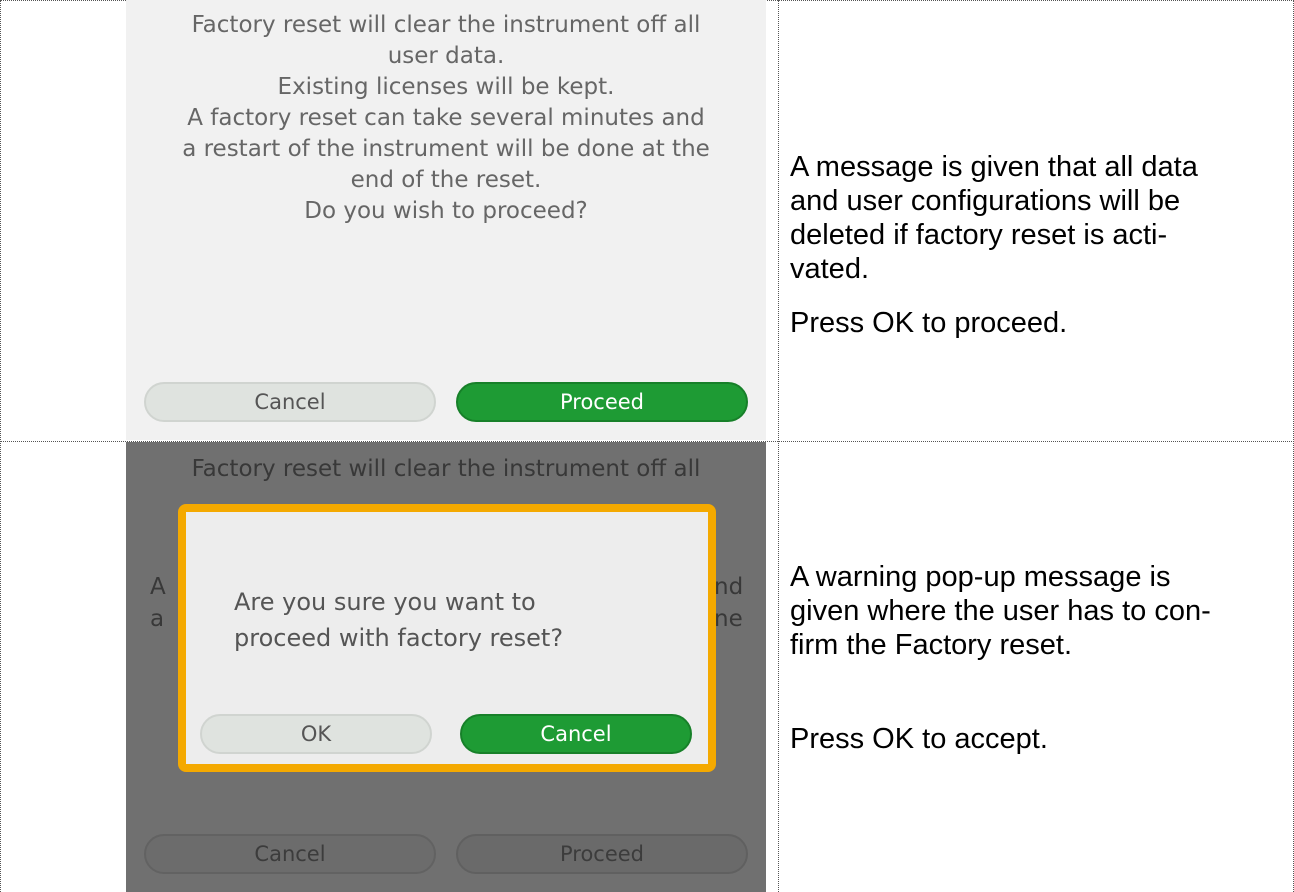  Describe the element at coordinates (446, 56) in the screenshot. I see `message-line: user data.` at that location.